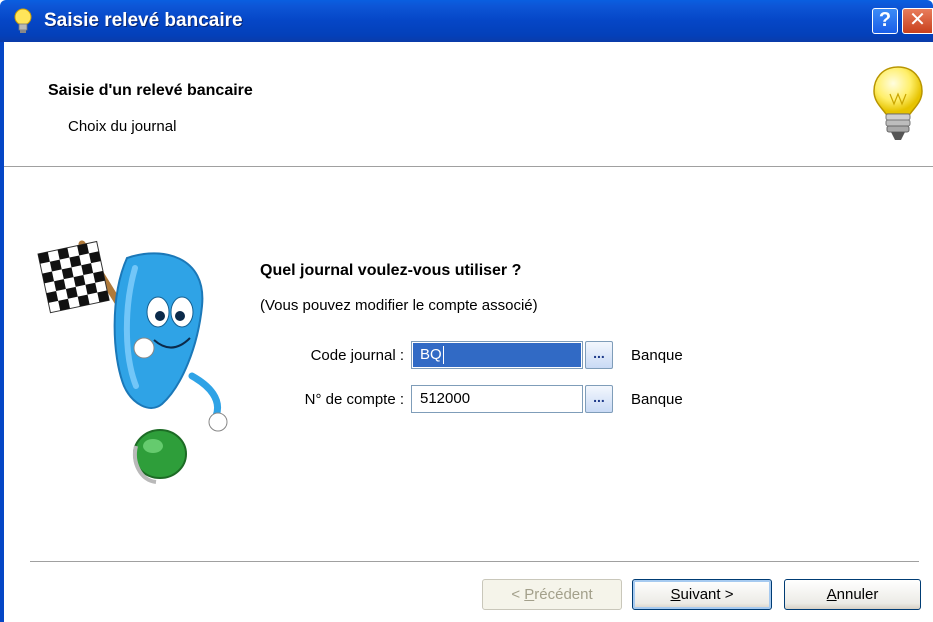 The width and height of the screenshot is (933, 622). What do you see at coordinates (657, 399) in the screenshot?
I see `account-number-description: Banque` at bounding box center [657, 399].